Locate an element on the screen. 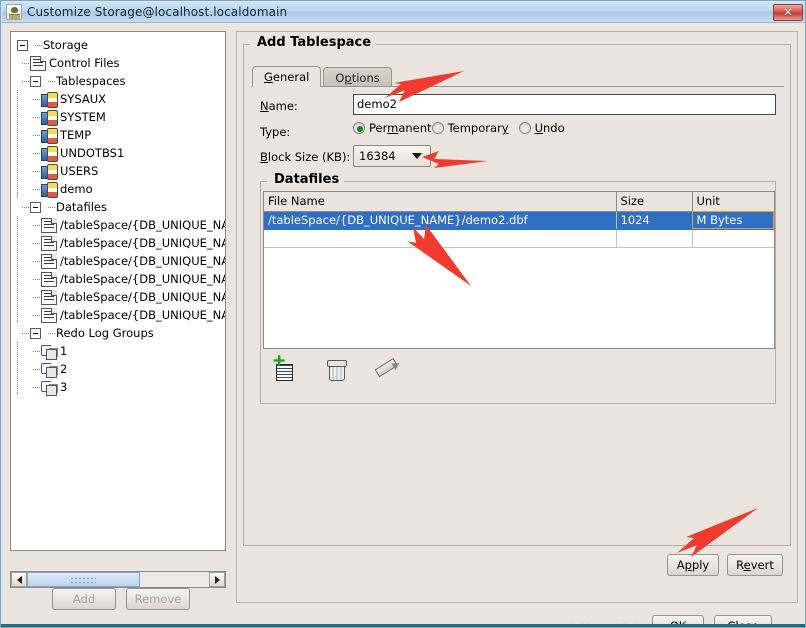  delete-datafile-icon is located at coordinates (336, 370).